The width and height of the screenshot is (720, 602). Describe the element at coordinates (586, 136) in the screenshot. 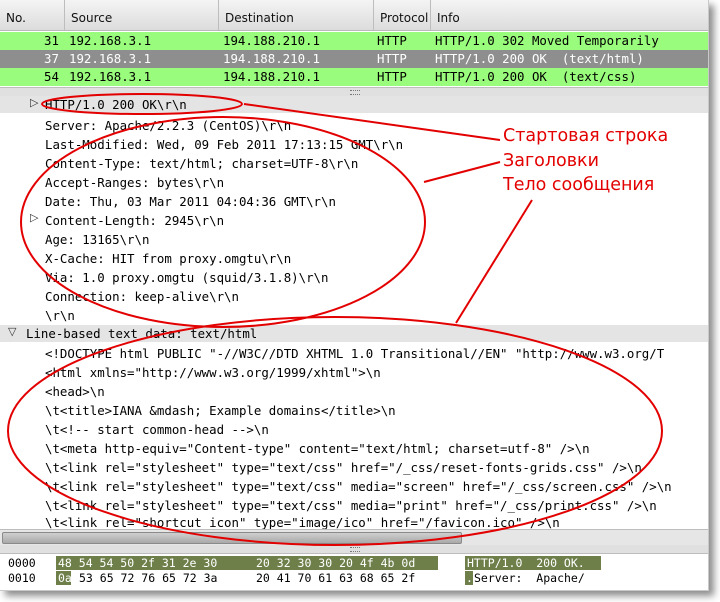

I see `annotation-start-line: Стартовая строка` at that location.